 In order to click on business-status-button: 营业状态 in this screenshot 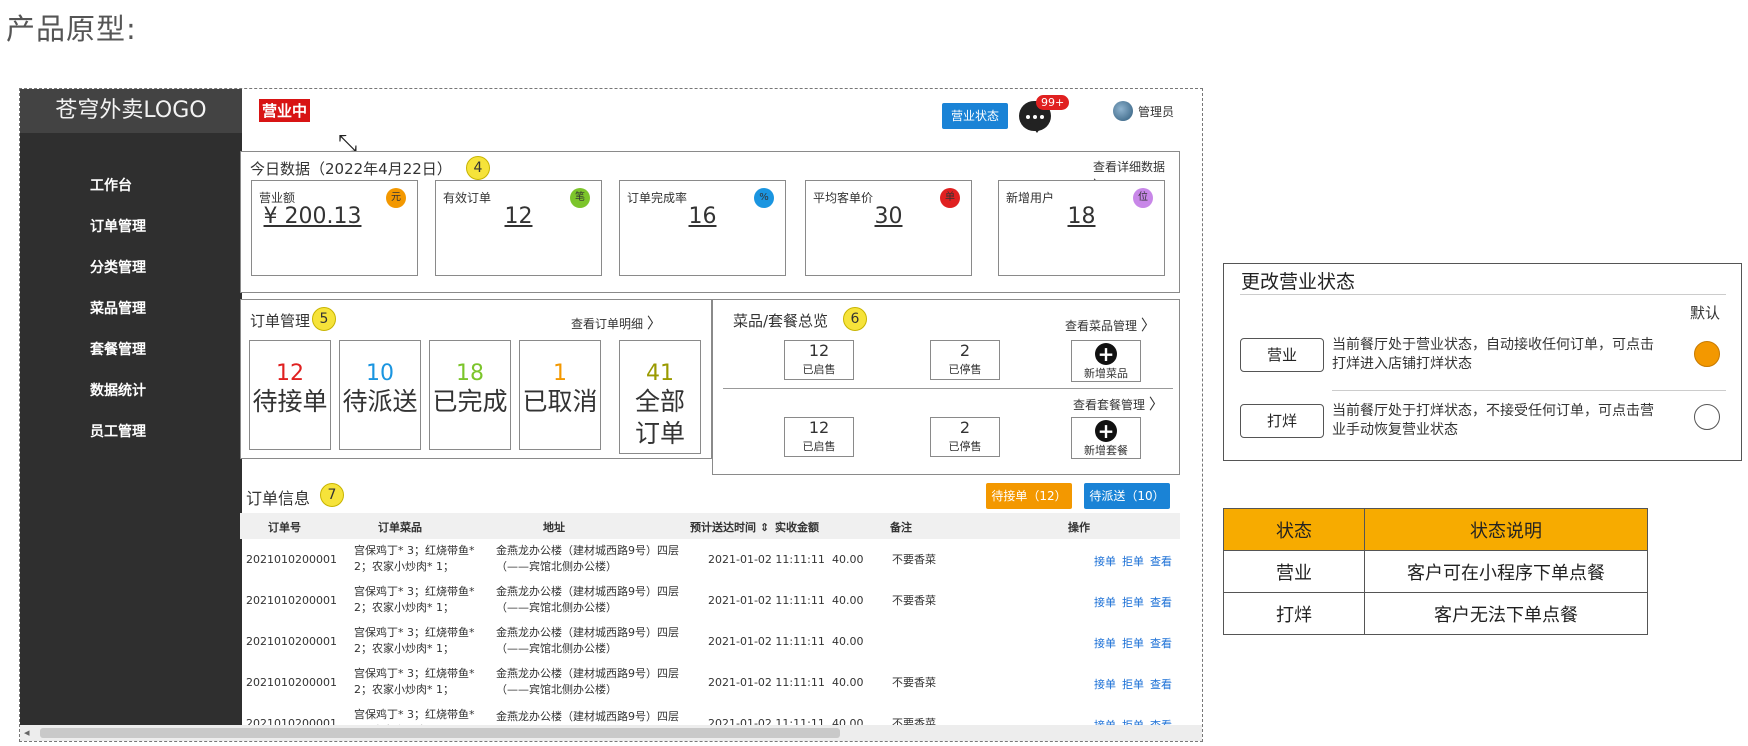, I will do `click(975, 116)`.